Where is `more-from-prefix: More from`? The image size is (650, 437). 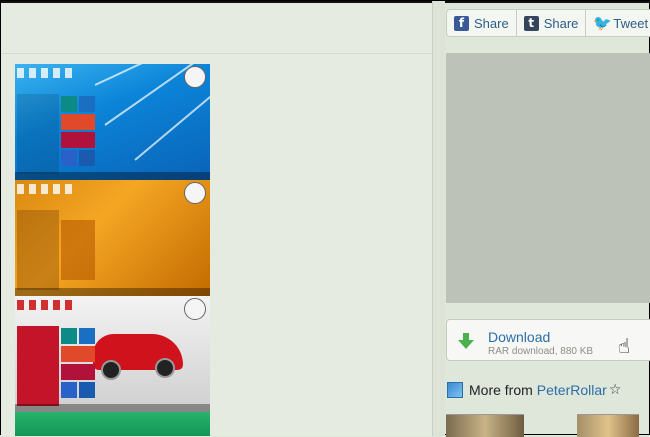
more-from-prefix: More from is located at coordinates (501, 390).